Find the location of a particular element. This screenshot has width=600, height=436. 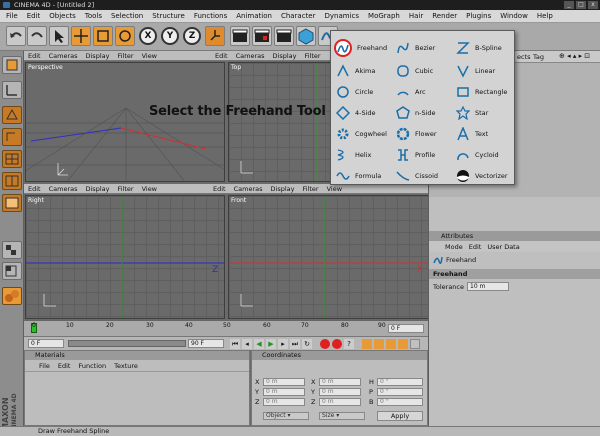

objects-menu-fragment: ects is located at coordinates (524, 57).